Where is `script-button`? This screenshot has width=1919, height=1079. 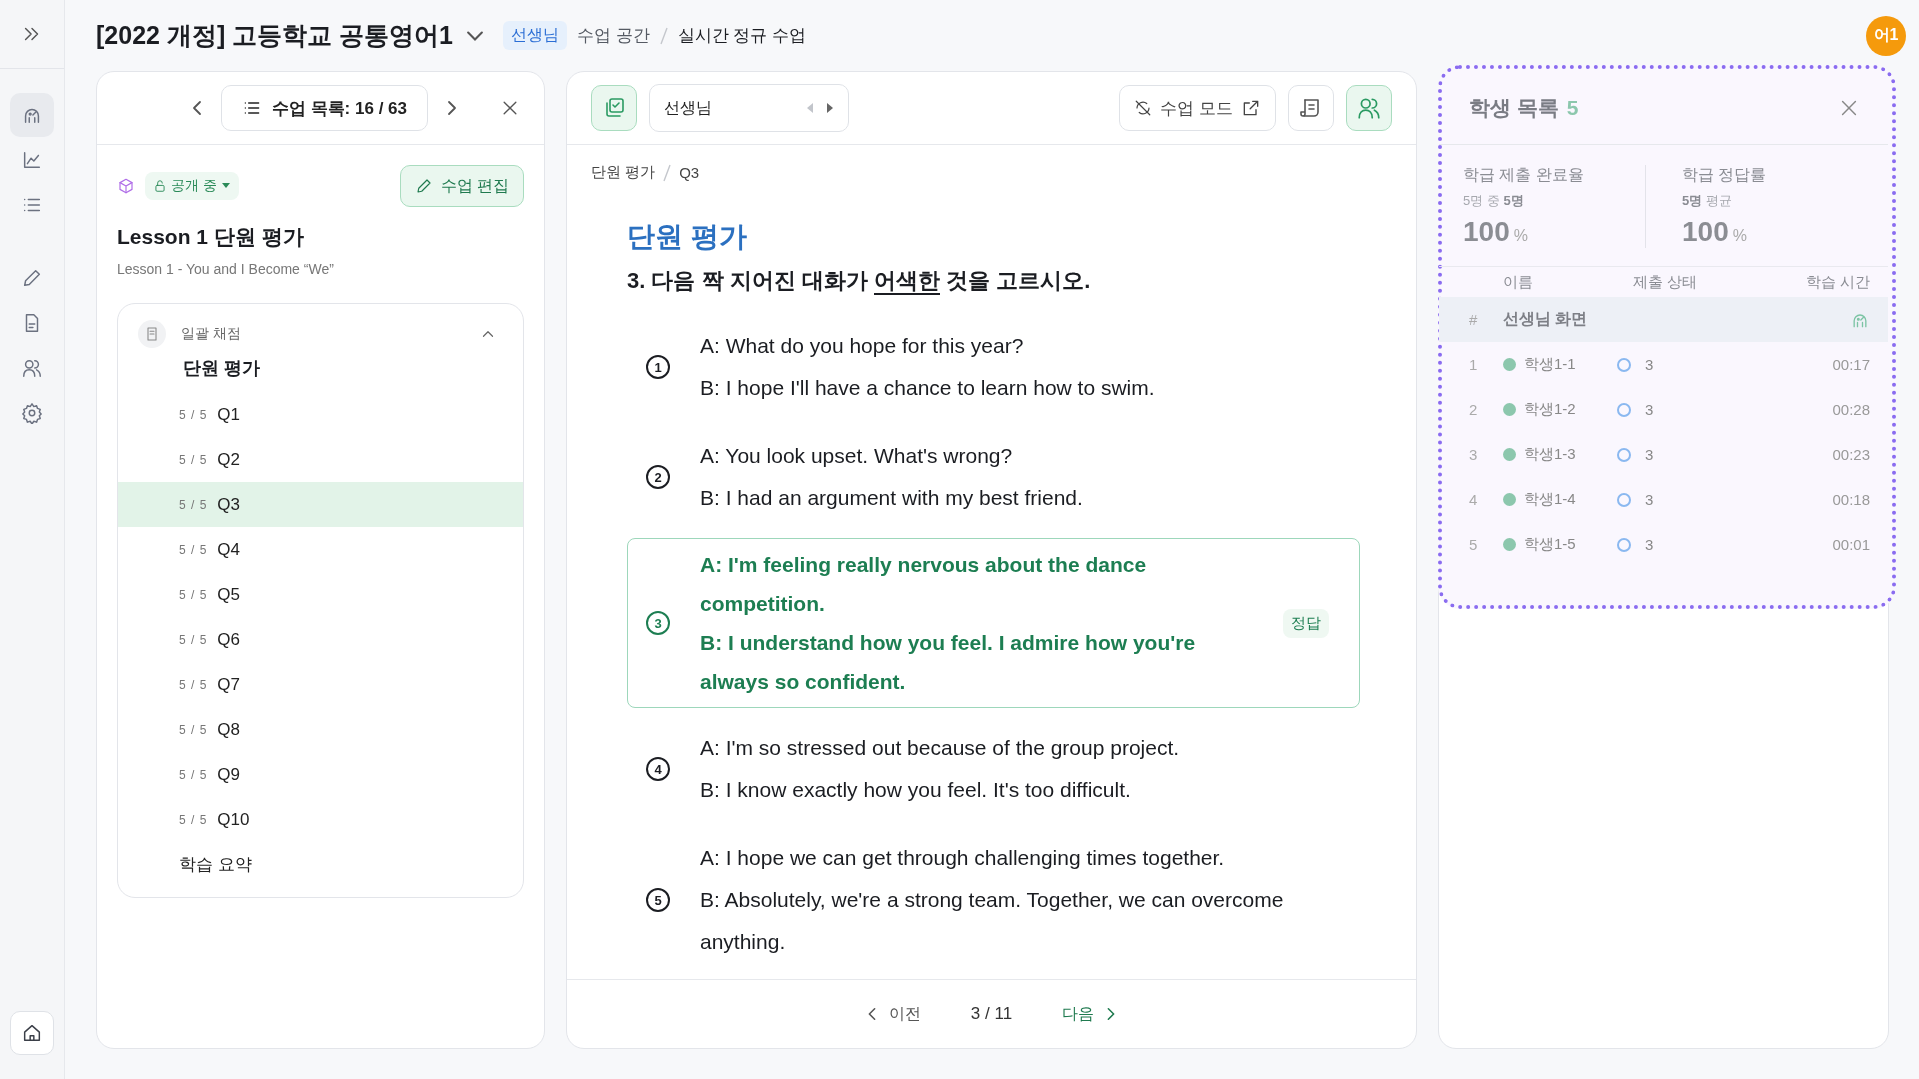
script-button is located at coordinates (1311, 108).